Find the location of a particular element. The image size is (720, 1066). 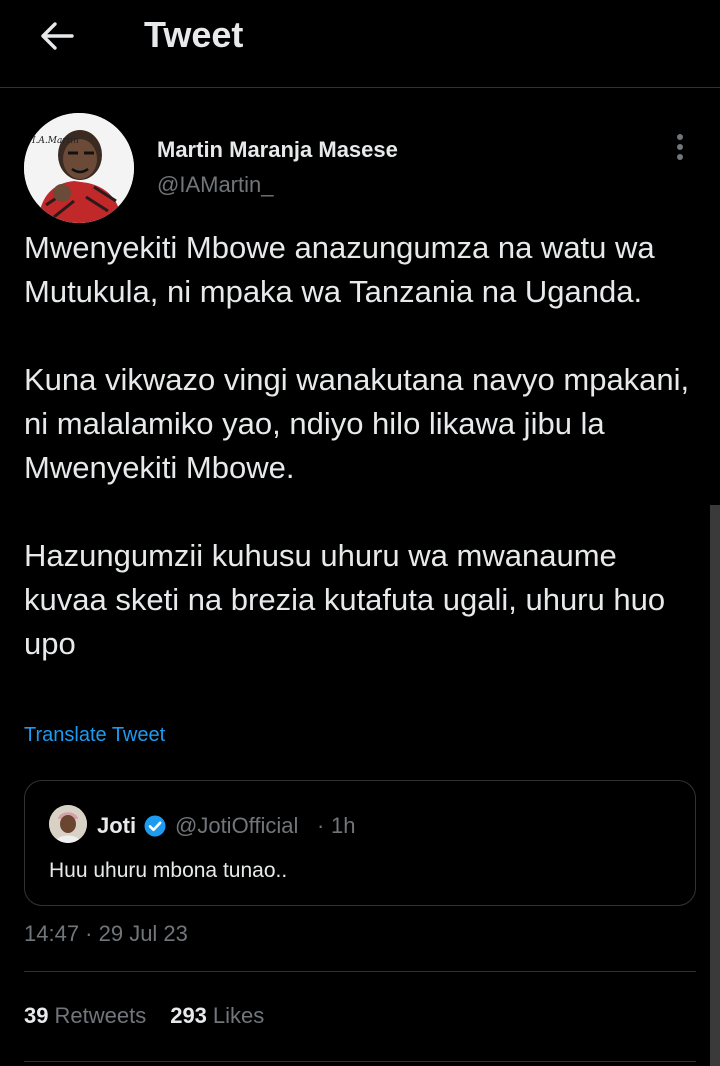

author-handle: @IAMartin_ is located at coordinates (215, 185).